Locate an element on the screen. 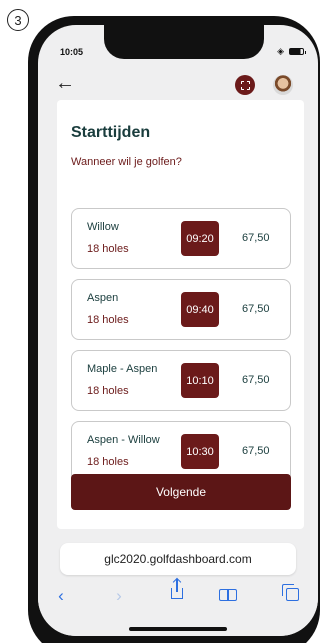  tabs-icon is located at coordinates (290, 592).